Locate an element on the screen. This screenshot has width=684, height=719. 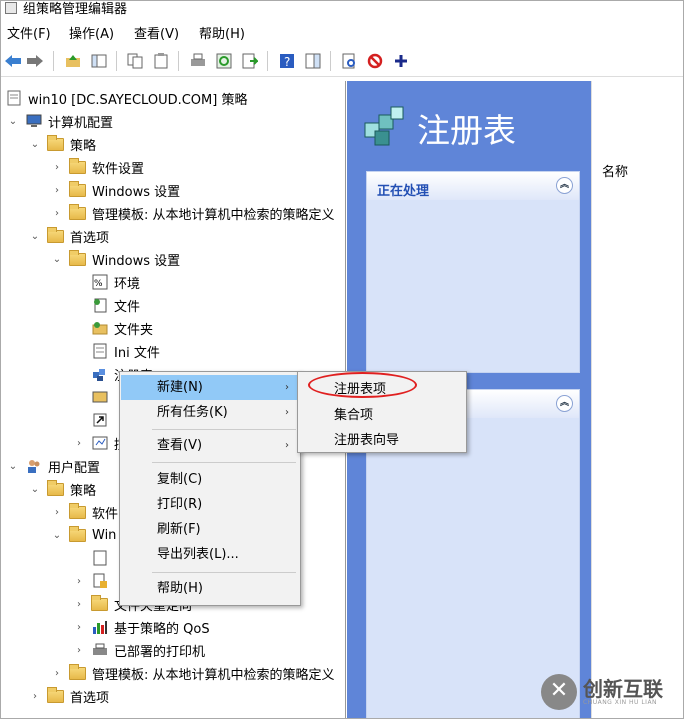
column-header-name: 名称 is located at coordinates (615, 170).